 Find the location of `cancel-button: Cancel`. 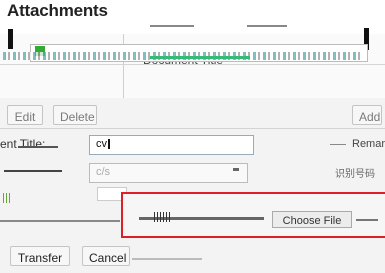

cancel-button: Cancel is located at coordinates (106, 256).